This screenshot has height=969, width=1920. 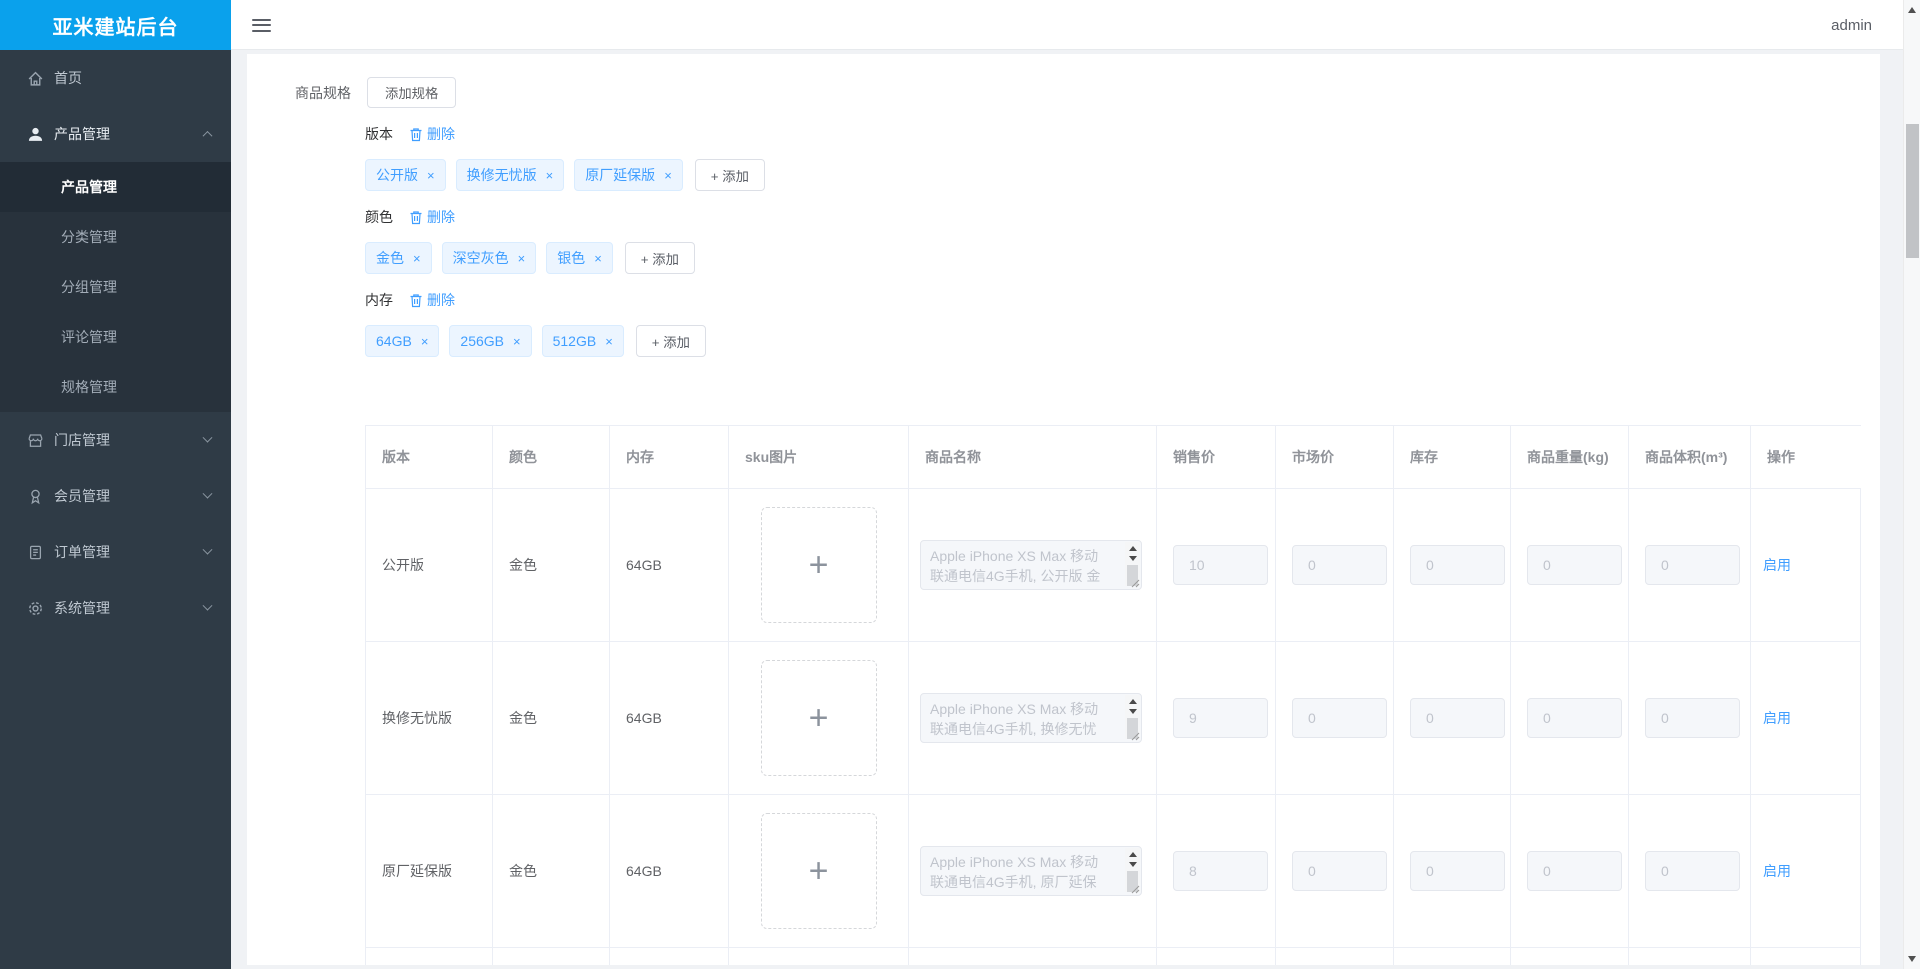 What do you see at coordinates (1220, 565) in the screenshot?
I see `sale-price-input: 10` at bounding box center [1220, 565].